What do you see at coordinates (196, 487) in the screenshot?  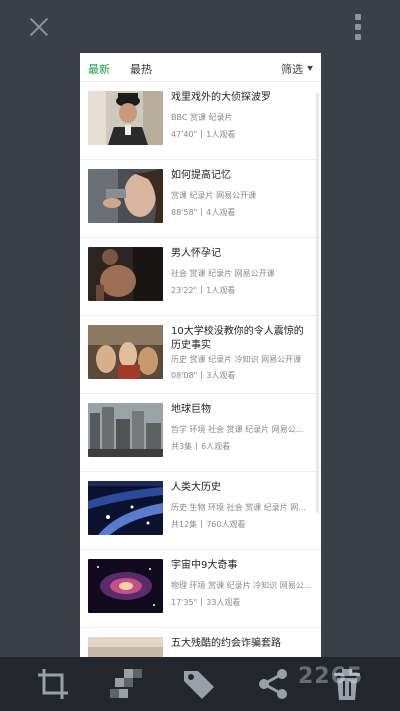 I see `item-title: 人类大历史` at bounding box center [196, 487].